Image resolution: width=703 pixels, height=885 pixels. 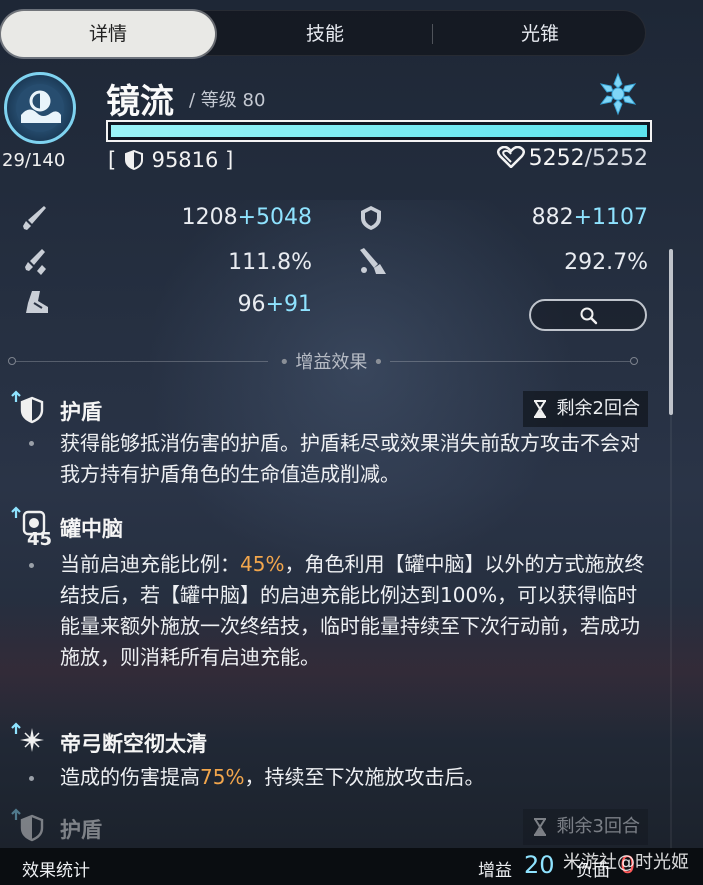 What do you see at coordinates (140, 102) in the screenshot?
I see `character-name: 镜流` at bounding box center [140, 102].